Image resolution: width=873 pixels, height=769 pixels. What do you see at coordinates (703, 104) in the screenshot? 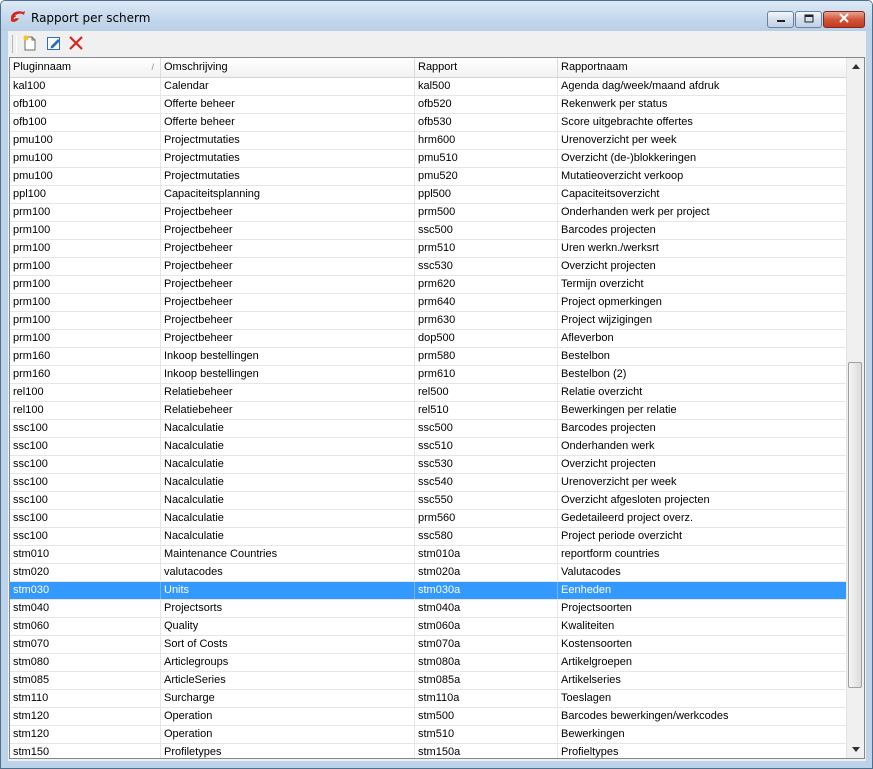
I see `cell-rapportnaam: Rekenwerk per status` at bounding box center [703, 104].